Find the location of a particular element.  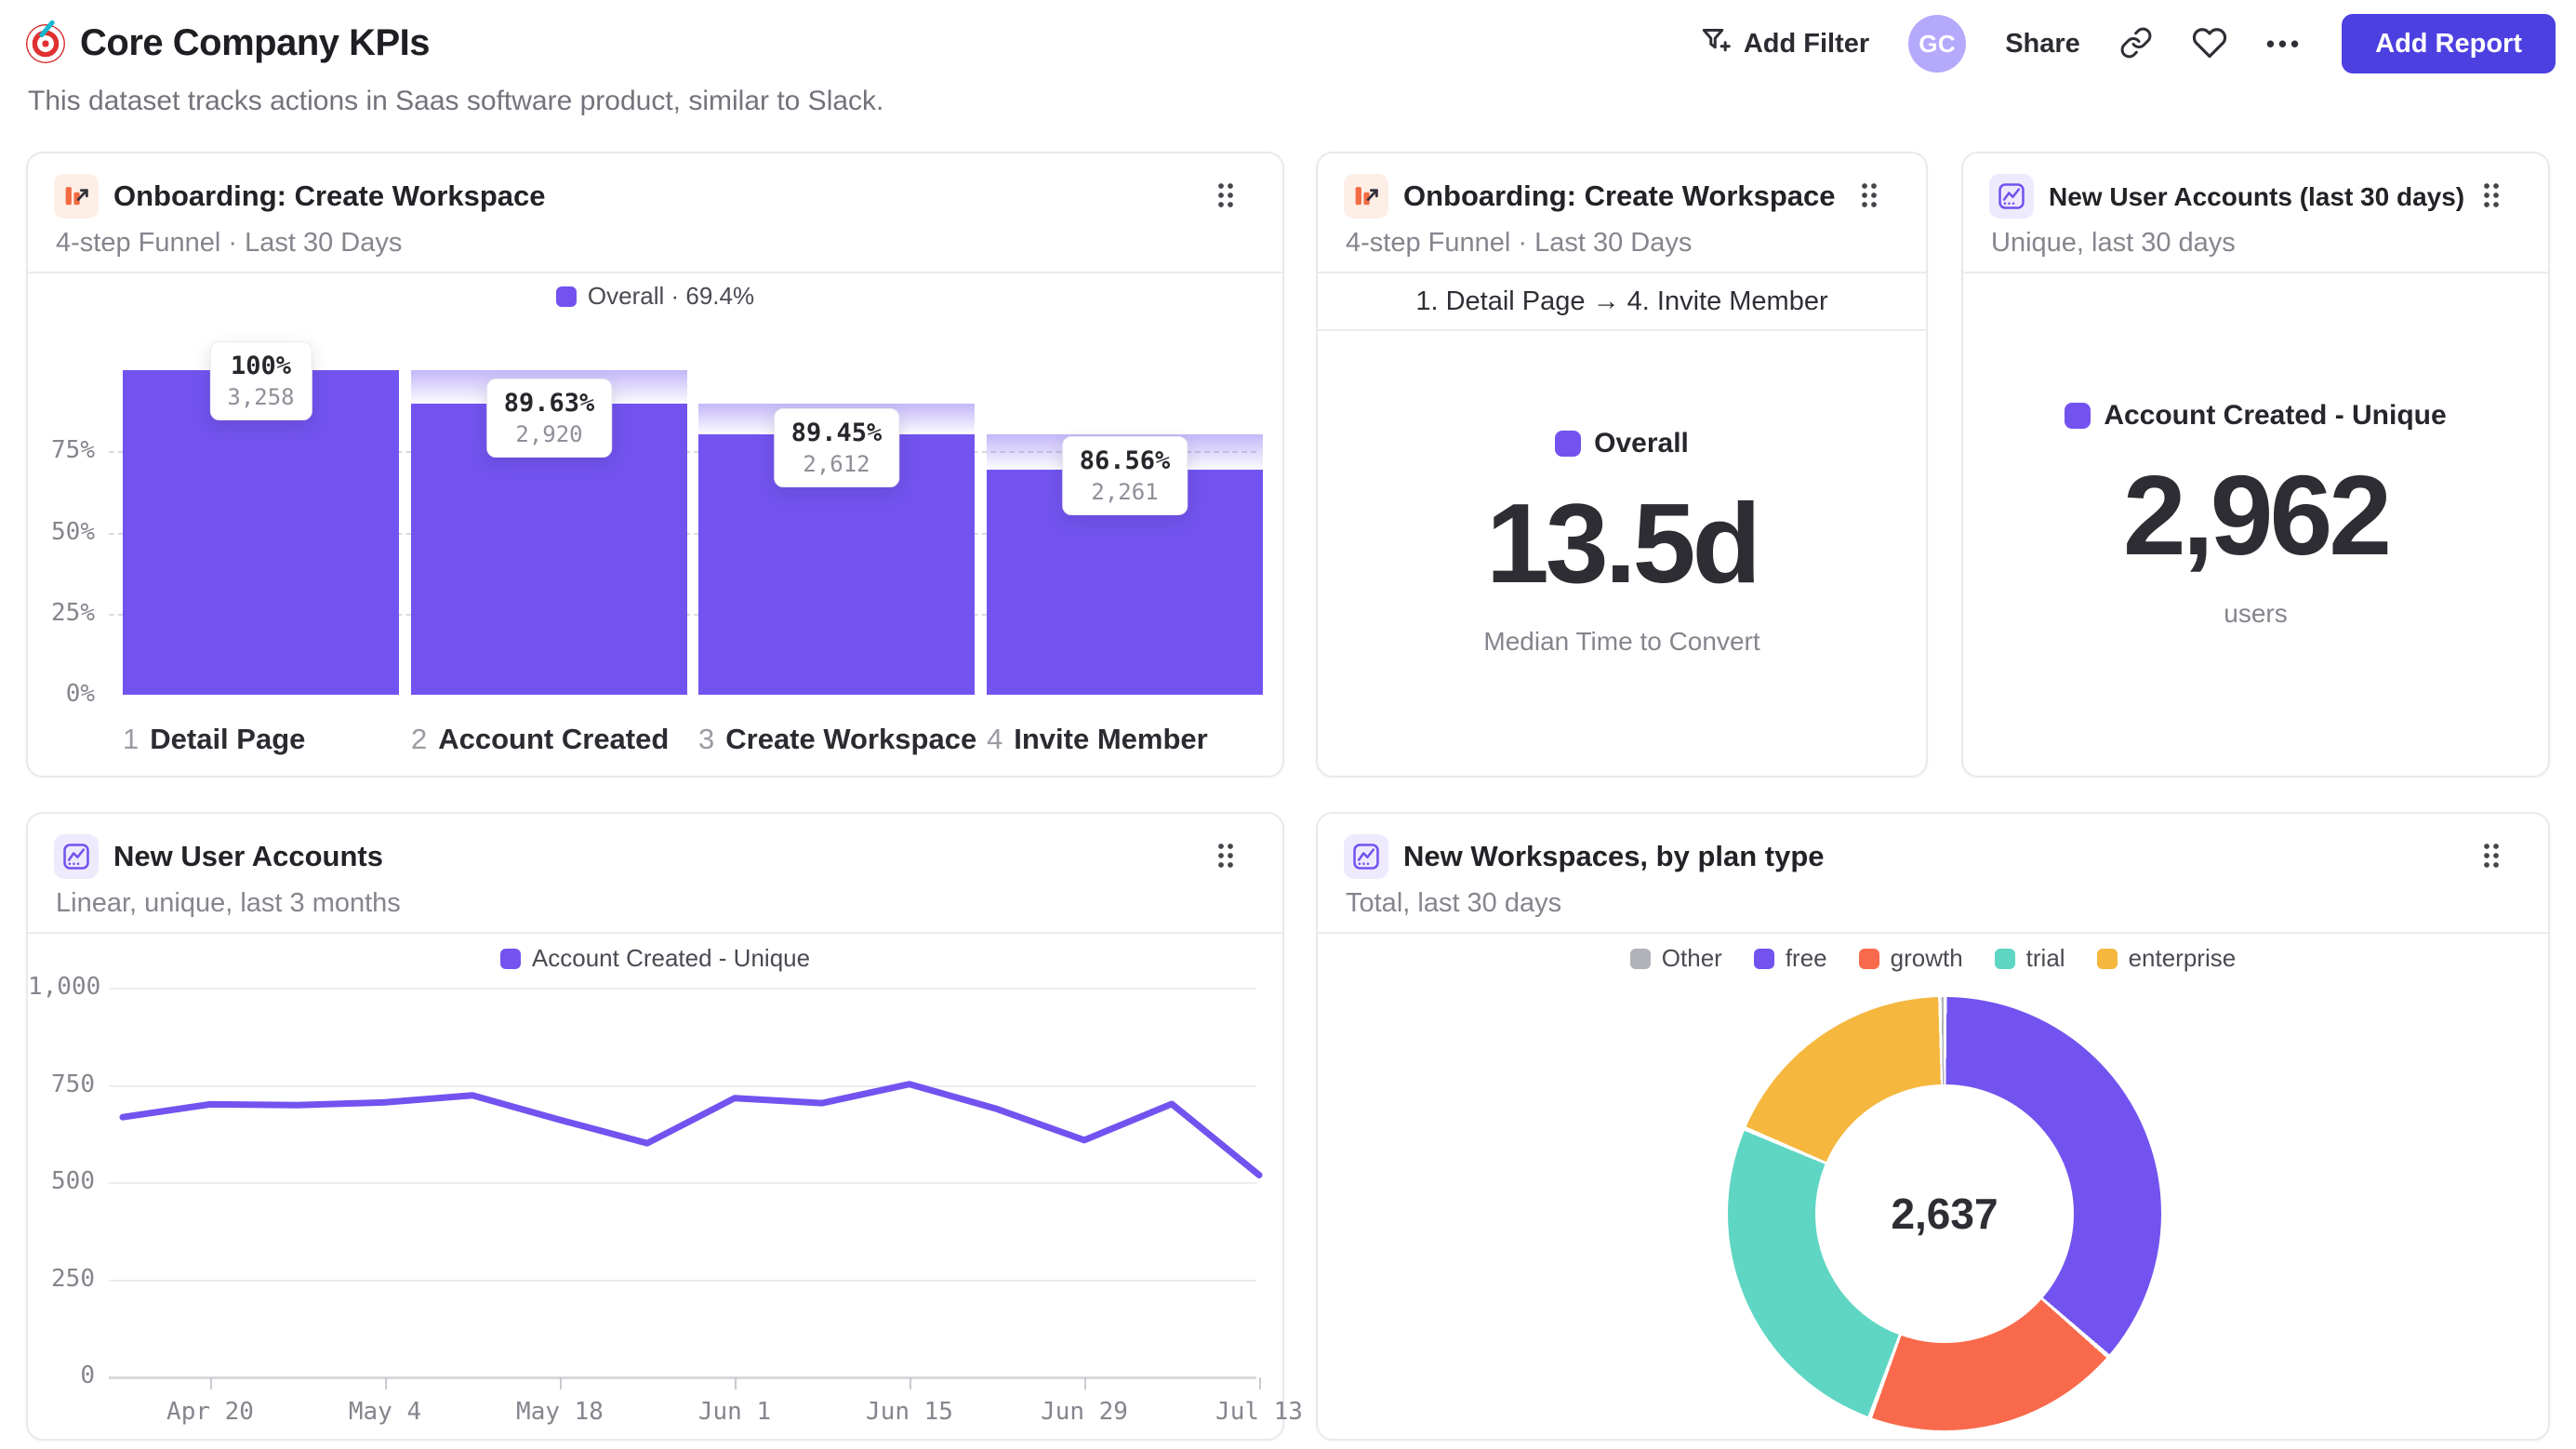

funnel-tooltip: 89.63% 2,920 is located at coordinates (549, 418).